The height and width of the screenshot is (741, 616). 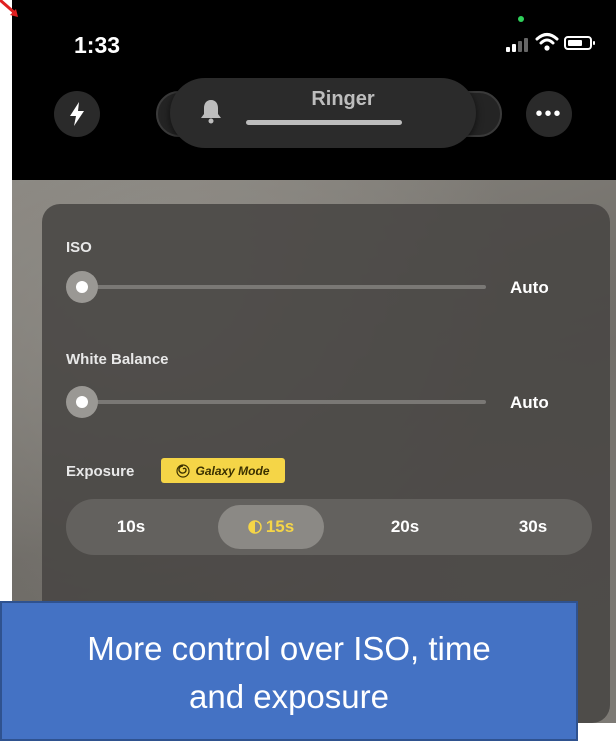 I want to click on lightning-bolt-icon, so click(x=77, y=114).